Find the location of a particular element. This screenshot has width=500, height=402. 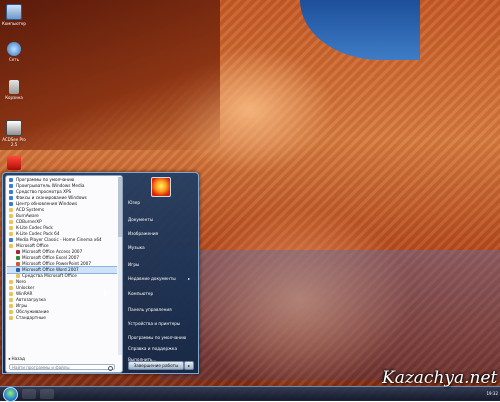

back-label: Назад is located at coordinates (18, 358).